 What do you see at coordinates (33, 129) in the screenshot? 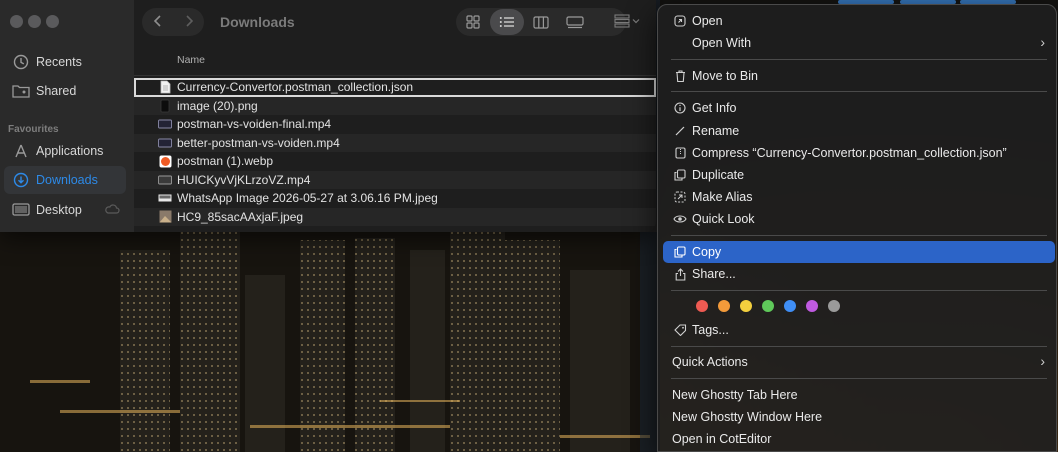
I see `sidebar-section-favourites: Favourites` at bounding box center [33, 129].